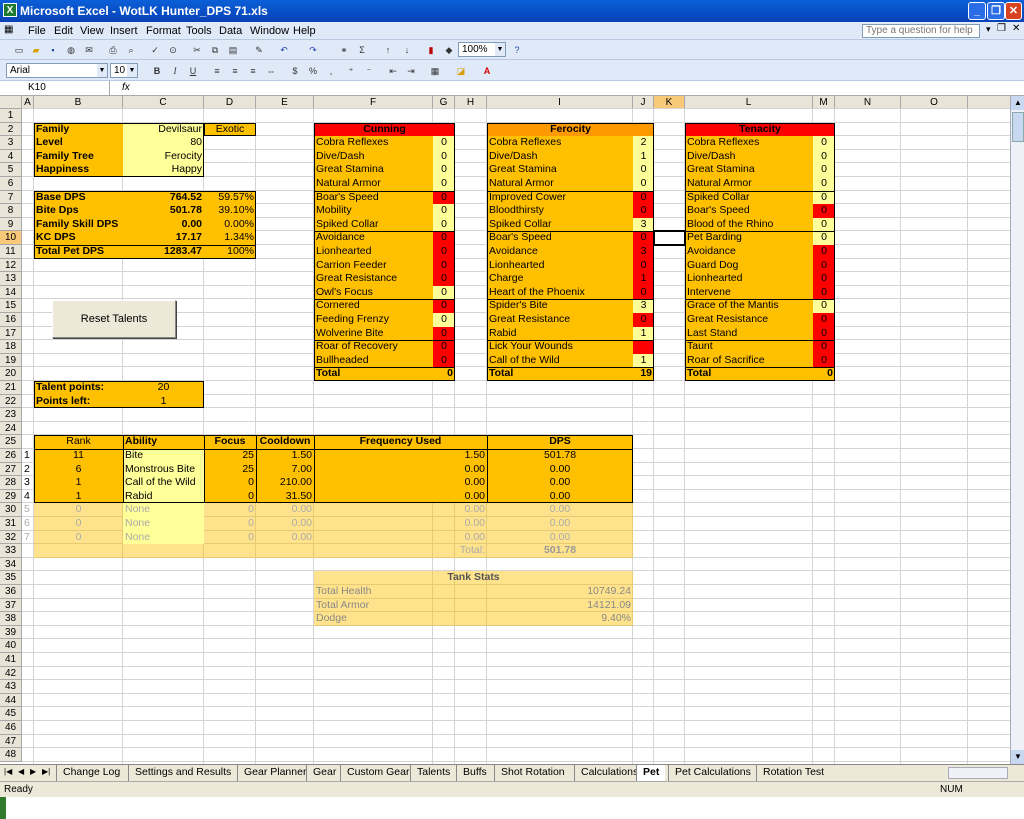 The image size is (1024, 819). I want to click on undo-icon: ↶, so click(284, 50).